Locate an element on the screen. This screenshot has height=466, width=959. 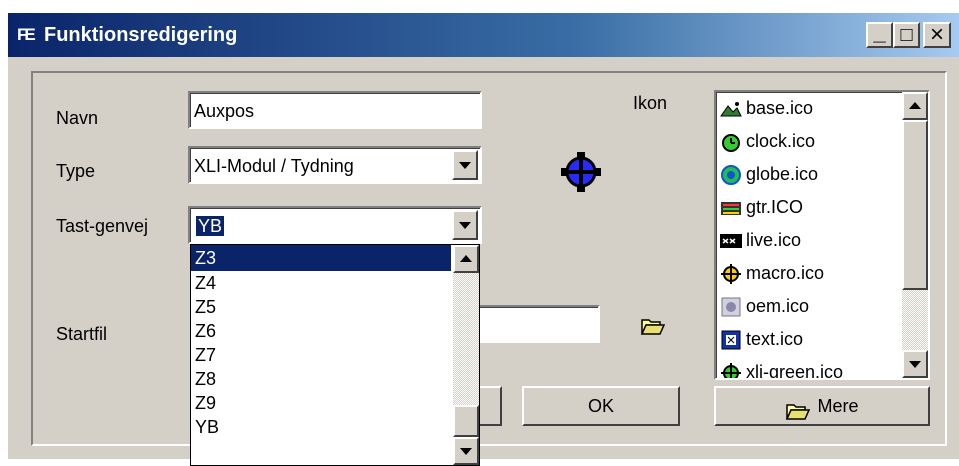
shortcut-dropdown-button is located at coordinates (465, 225).